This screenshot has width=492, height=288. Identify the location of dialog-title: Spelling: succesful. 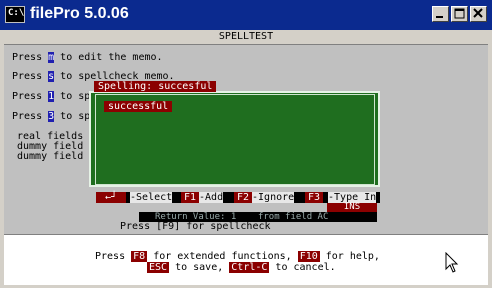
(155, 86).